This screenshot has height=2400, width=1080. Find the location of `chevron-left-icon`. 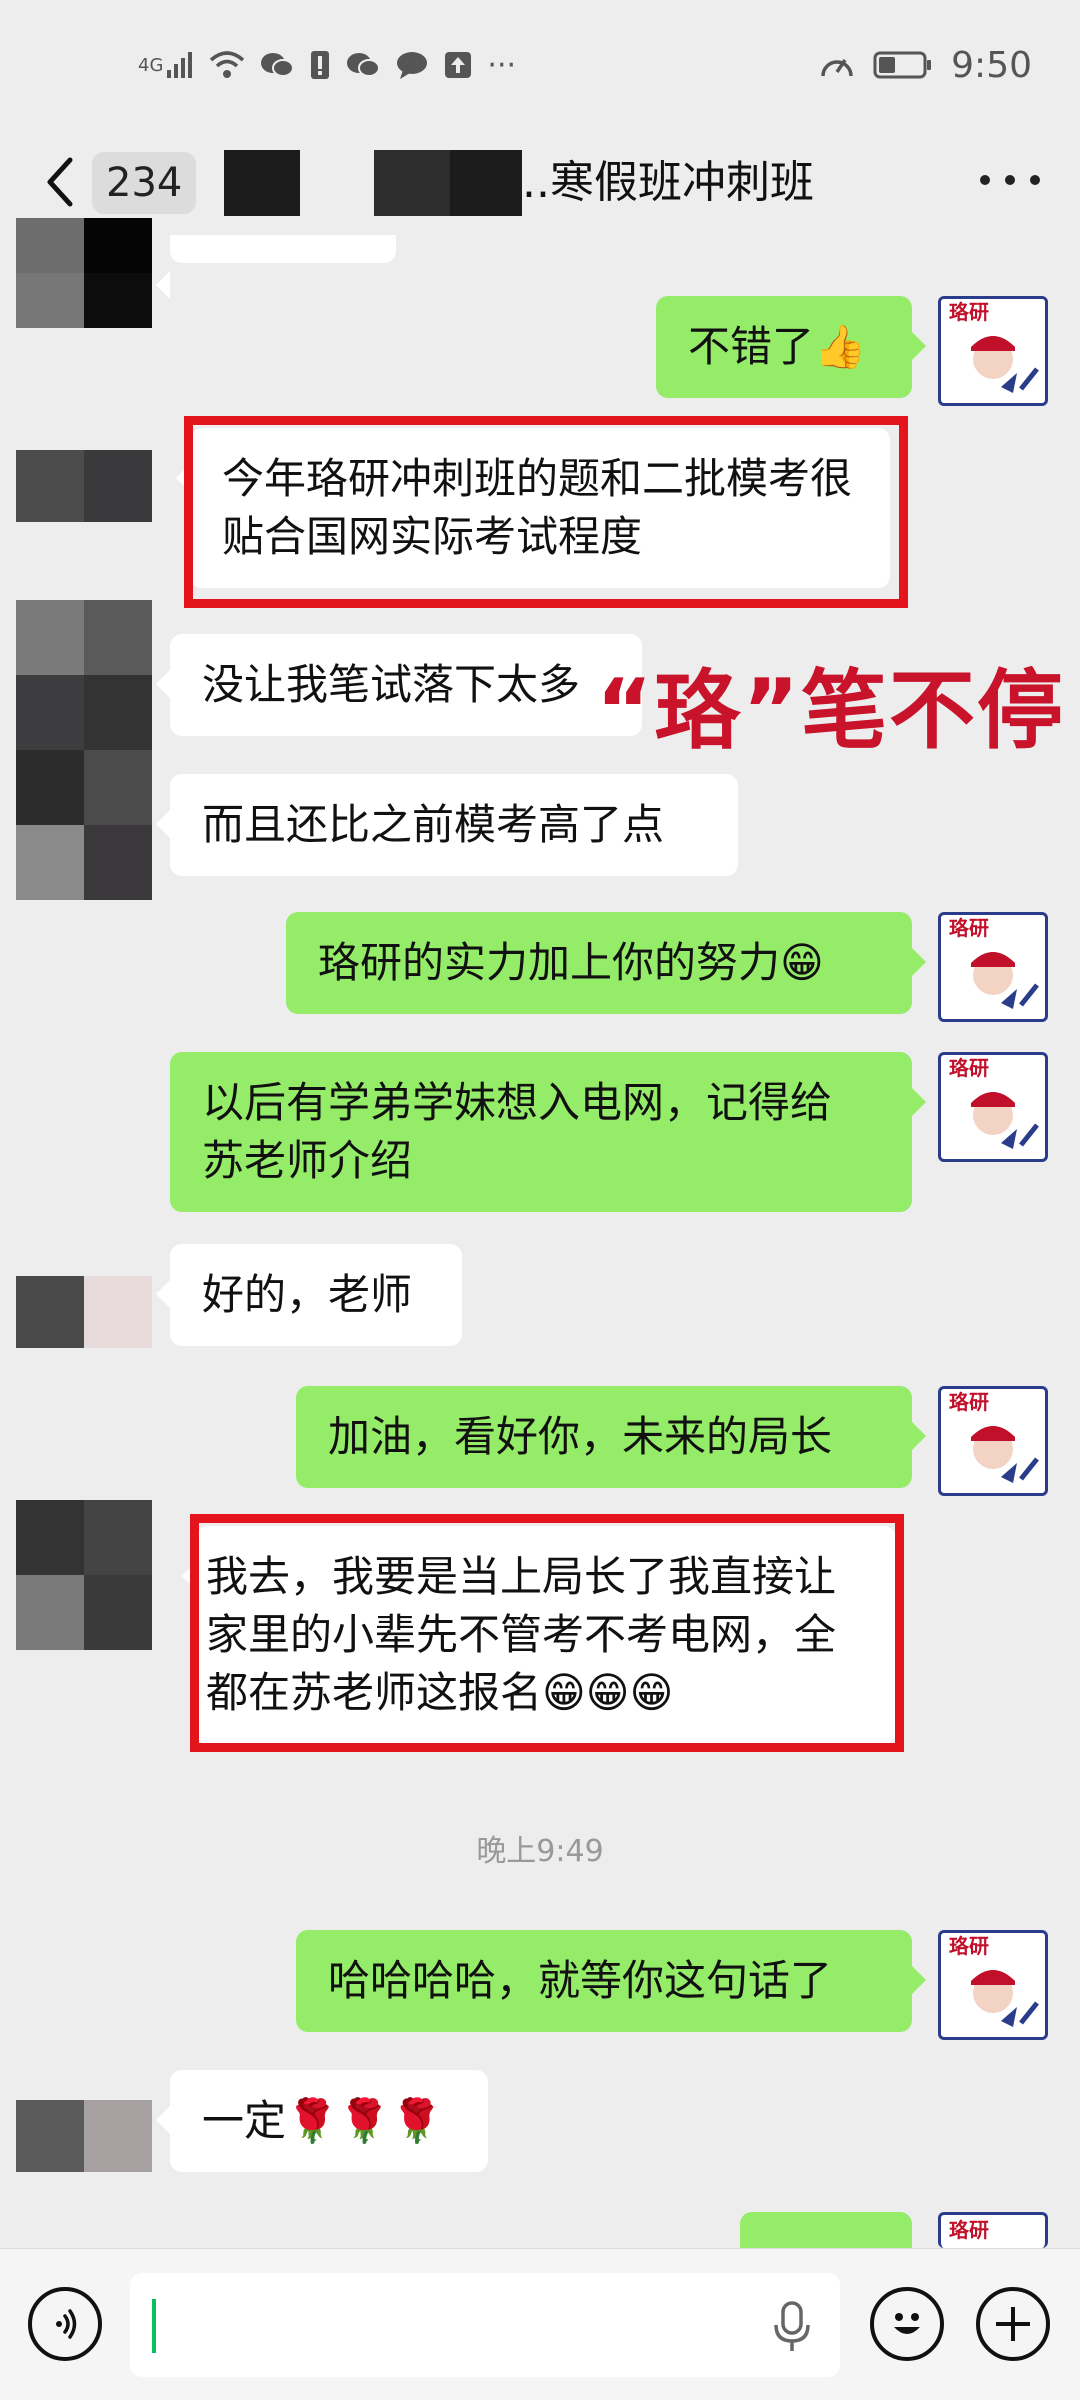

chevron-left-icon is located at coordinates (60, 182).